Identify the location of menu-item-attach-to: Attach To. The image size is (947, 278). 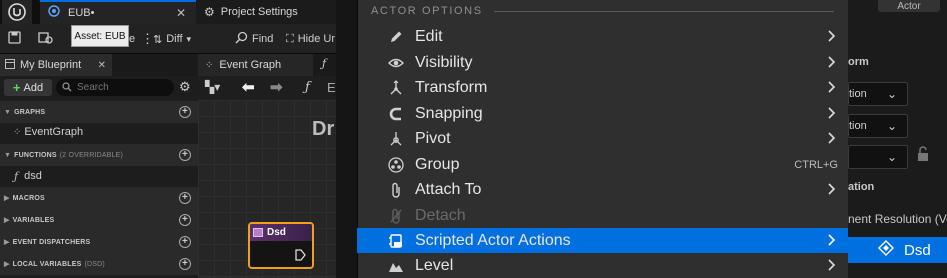
(602, 189).